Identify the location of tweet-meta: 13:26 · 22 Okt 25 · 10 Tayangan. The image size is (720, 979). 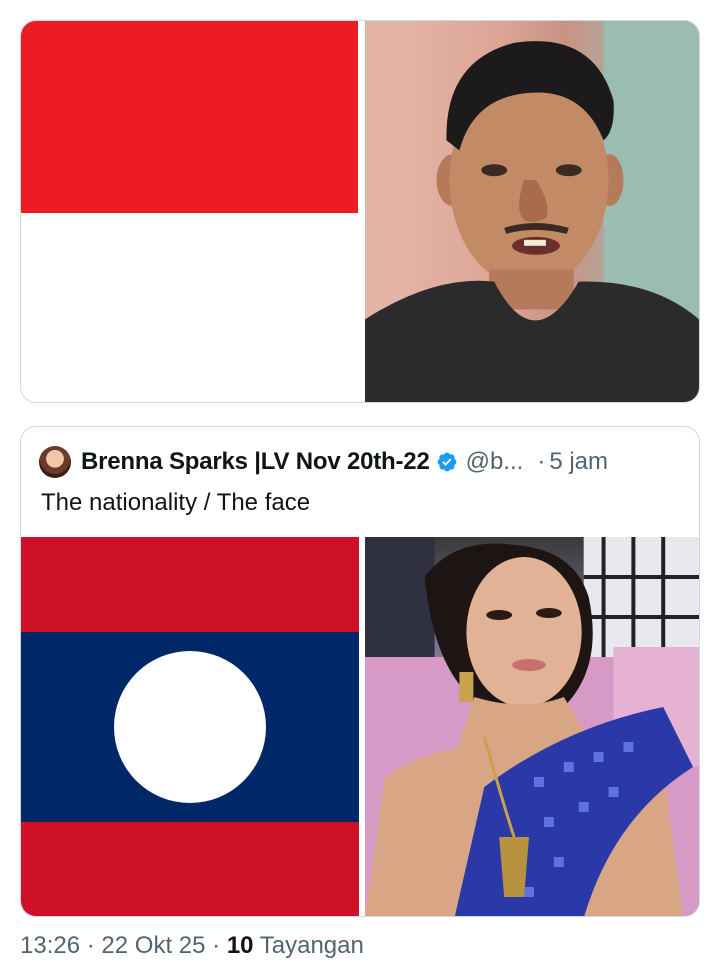
(192, 946).